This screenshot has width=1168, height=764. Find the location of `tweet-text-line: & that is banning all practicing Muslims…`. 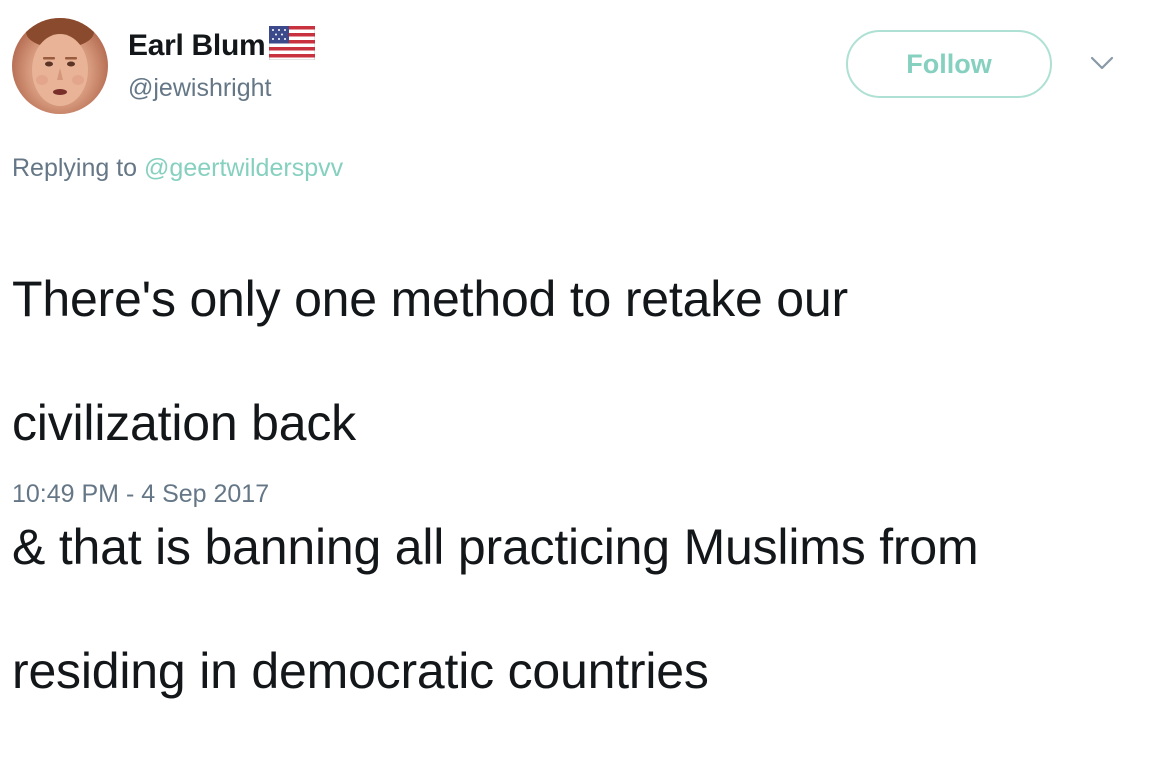

tweet-text-line: & that is banning all practicing Muslims… is located at coordinates (495, 547).